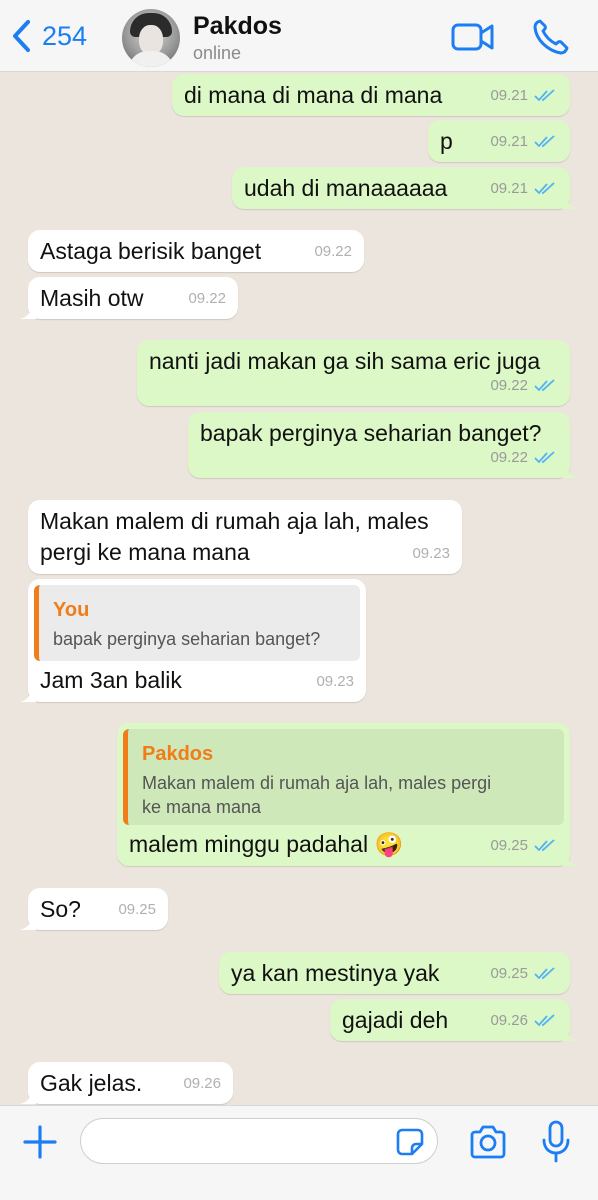 This screenshot has height=1200, width=598. I want to click on back-button: 254, so click(48, 36).